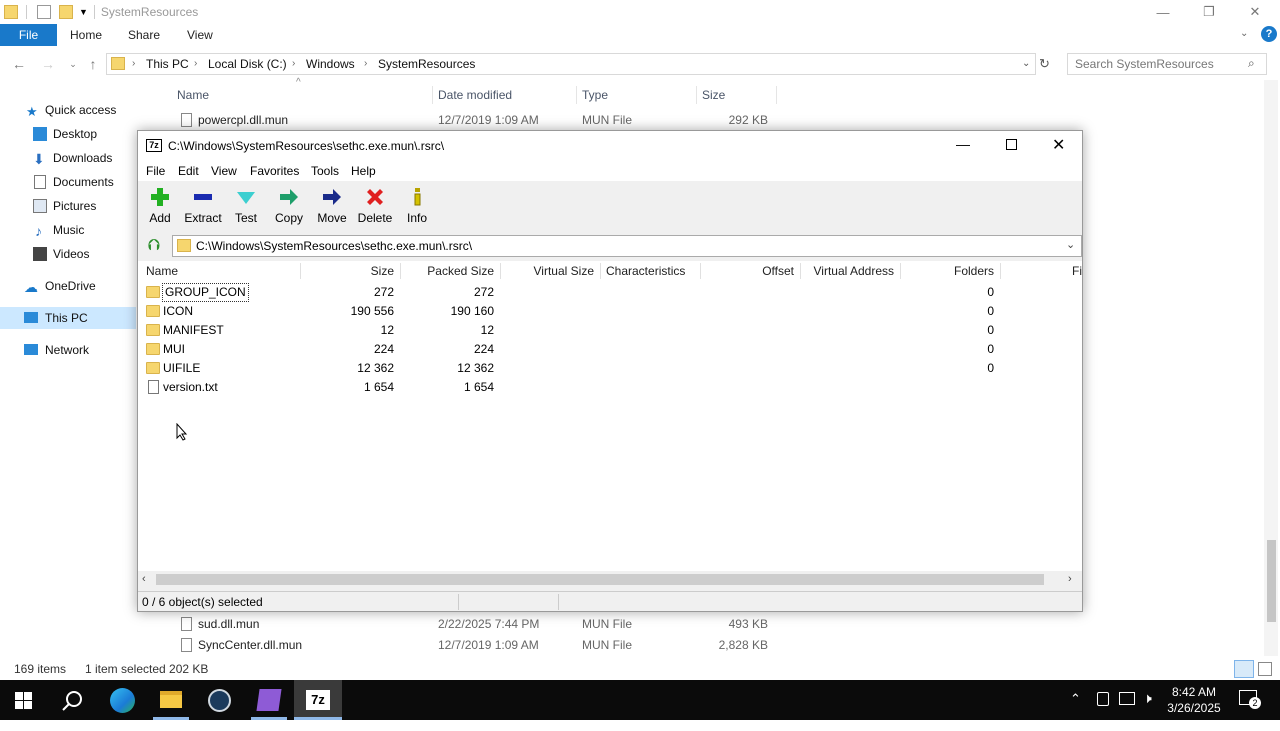 The width and height of the screenshot is (1280, 731). What do you see at coordinates (475, 95) in the screenshot?
I see `col-date-modified: Date modified` at bounding box center [475, 95].